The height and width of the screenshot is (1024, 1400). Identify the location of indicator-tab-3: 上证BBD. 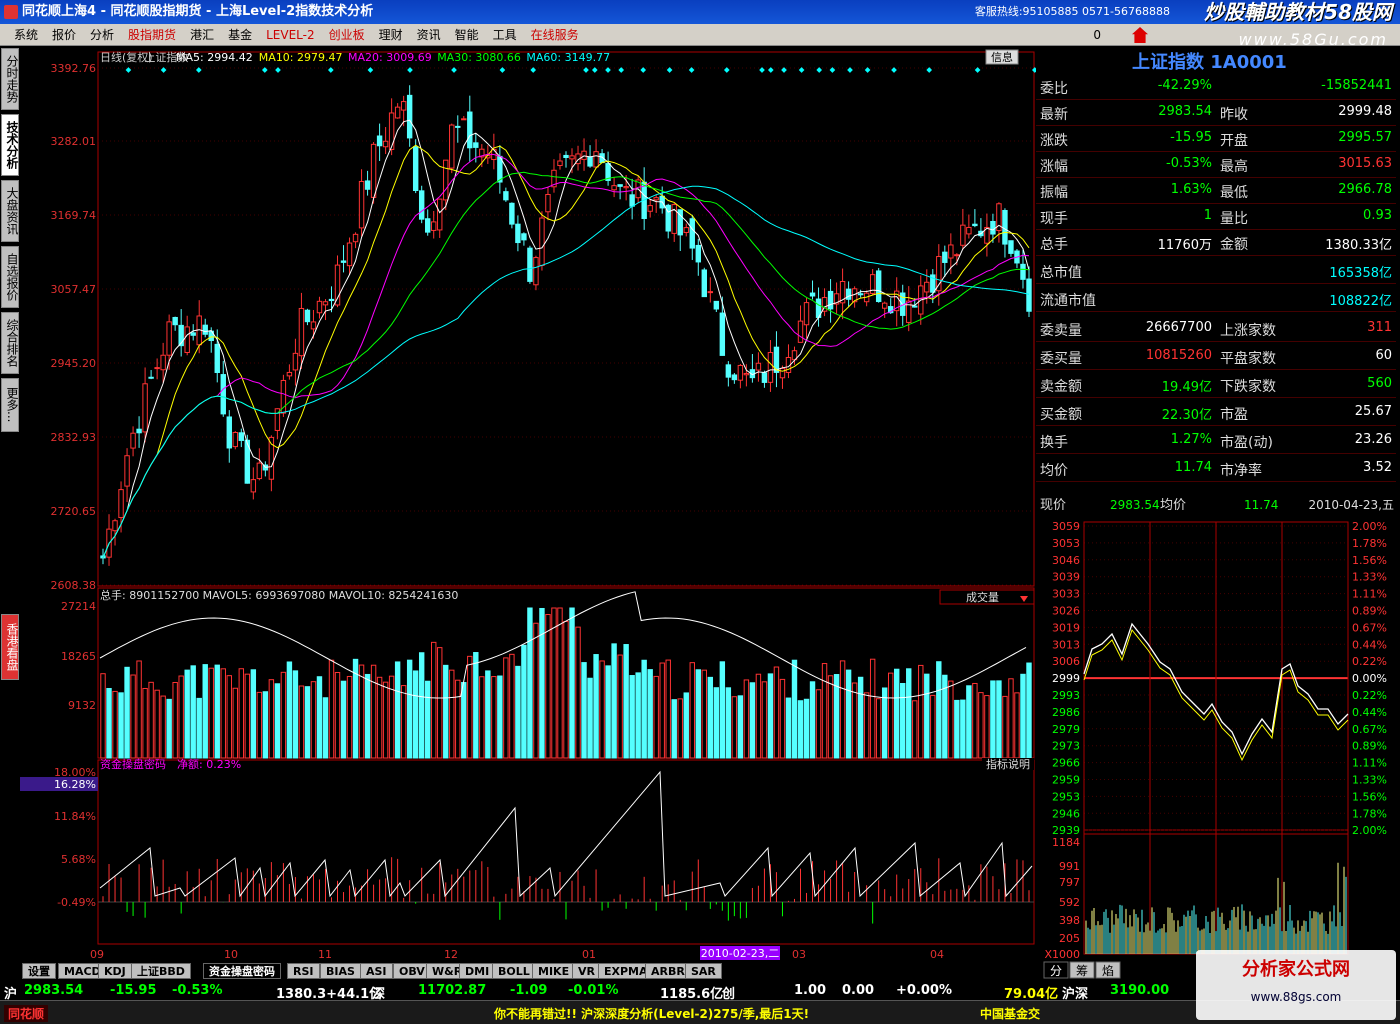
(161, 971).